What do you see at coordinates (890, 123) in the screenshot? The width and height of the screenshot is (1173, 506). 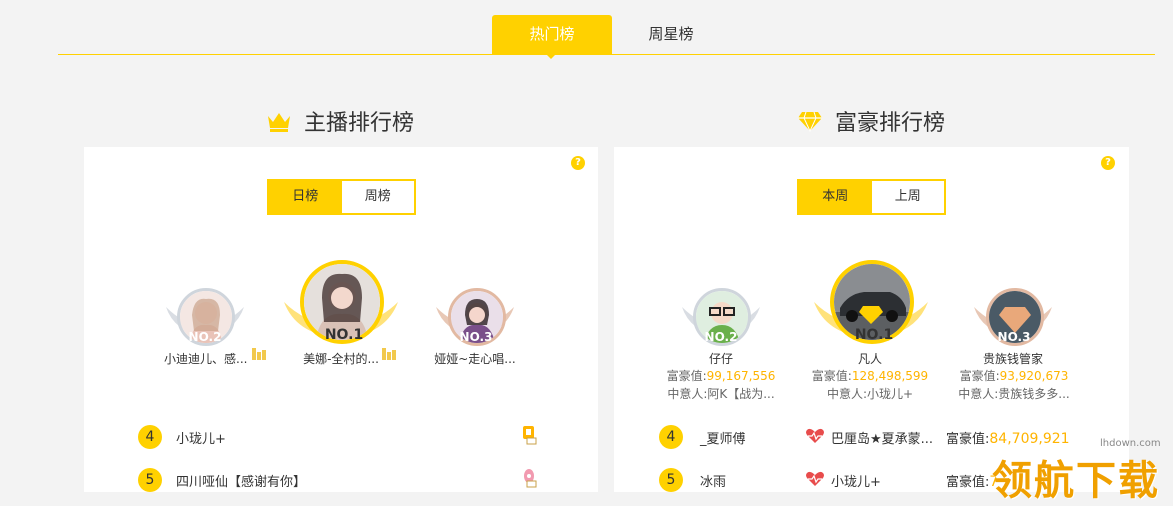 I see `rich-rank-title: 富豪排行榜` at bounding box center [890, 123].